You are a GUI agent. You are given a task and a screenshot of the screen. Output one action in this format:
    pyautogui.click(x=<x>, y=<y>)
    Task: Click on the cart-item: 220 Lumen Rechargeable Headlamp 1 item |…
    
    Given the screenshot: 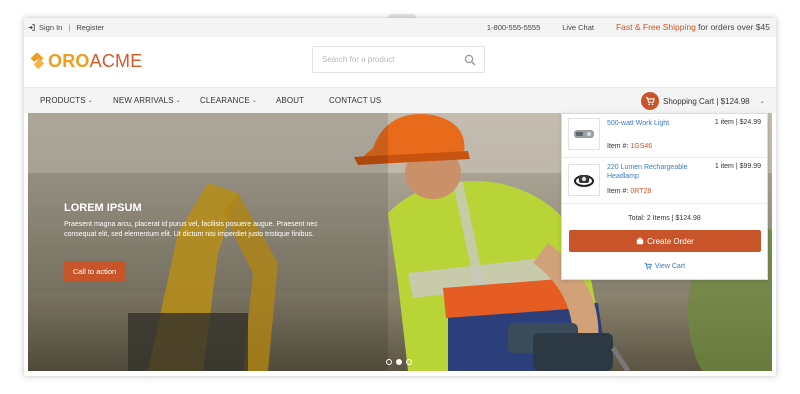 What is the action you would take?
    pyautogui.click(x=664, y=181)
    